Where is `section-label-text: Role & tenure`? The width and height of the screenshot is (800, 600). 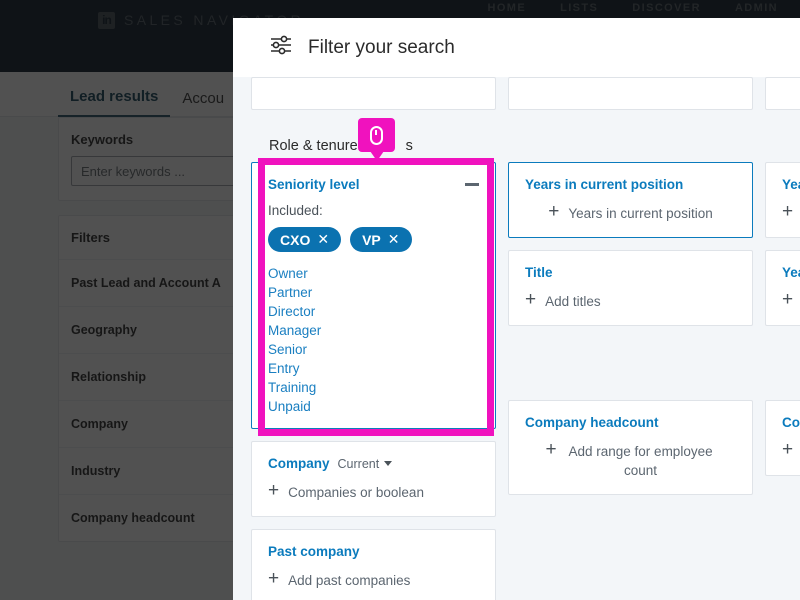 section-label-text: Role & tenure is located at coordinates (313, 146).